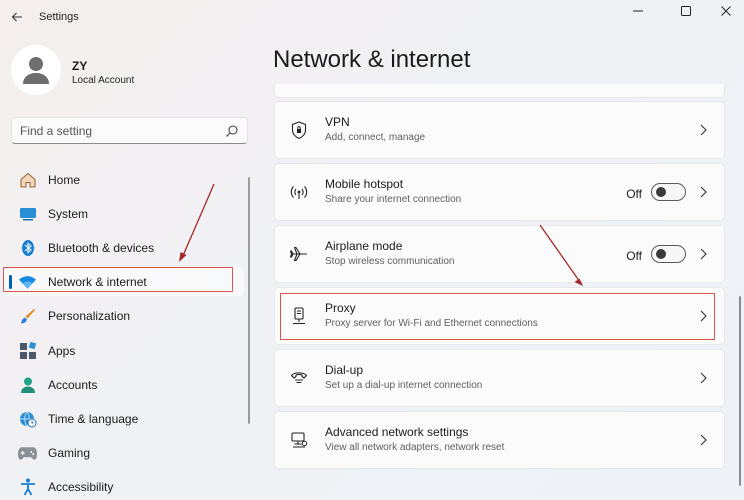 The width and height of the screenshot is (744, 500). What do you see at coordinates (27, 452) in the screenshot?
I see `gamepad-icon` at bounding box center [27, 452].